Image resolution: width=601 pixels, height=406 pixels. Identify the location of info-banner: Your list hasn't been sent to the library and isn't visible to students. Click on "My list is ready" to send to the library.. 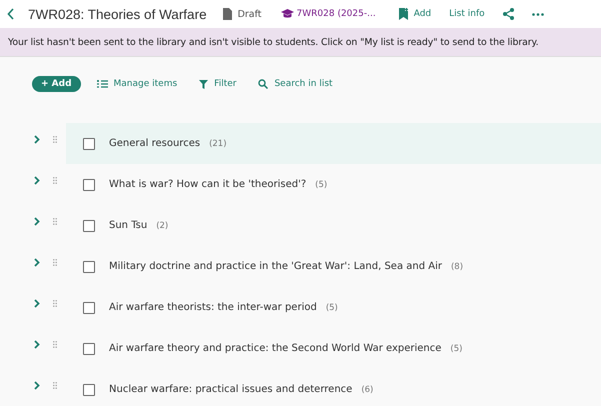
(300, 42).